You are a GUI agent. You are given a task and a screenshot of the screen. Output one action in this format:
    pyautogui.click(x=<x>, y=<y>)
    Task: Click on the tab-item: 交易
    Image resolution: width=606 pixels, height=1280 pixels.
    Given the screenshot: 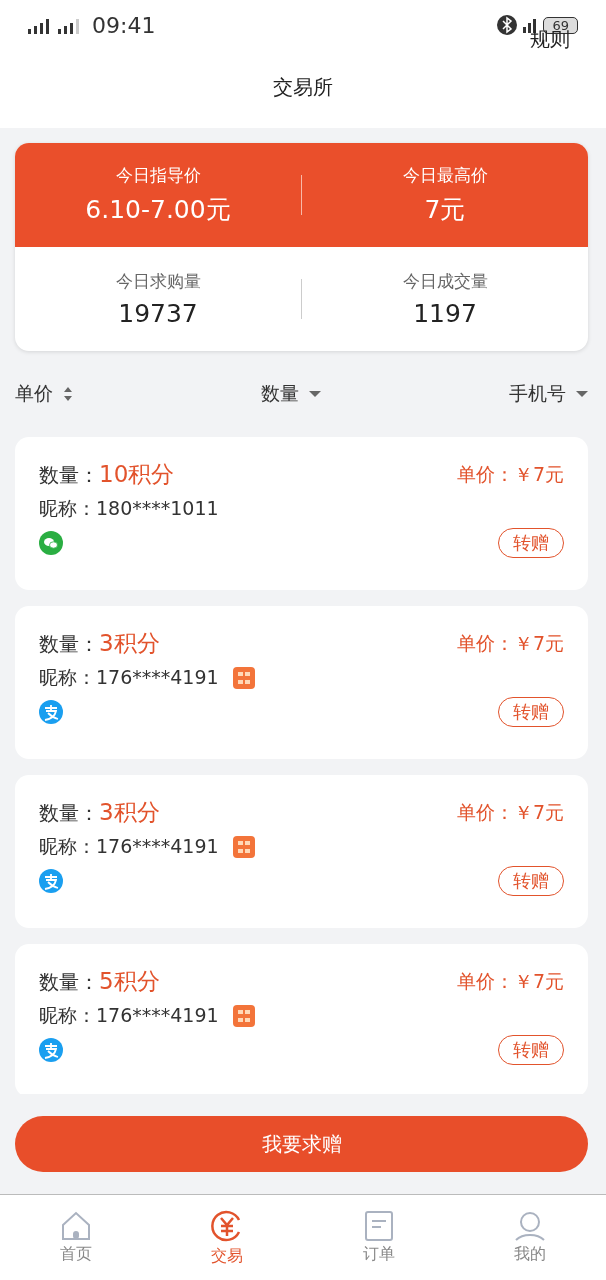 What is the action you would take?
    pyautogui.click(x=227, y=1237)
    